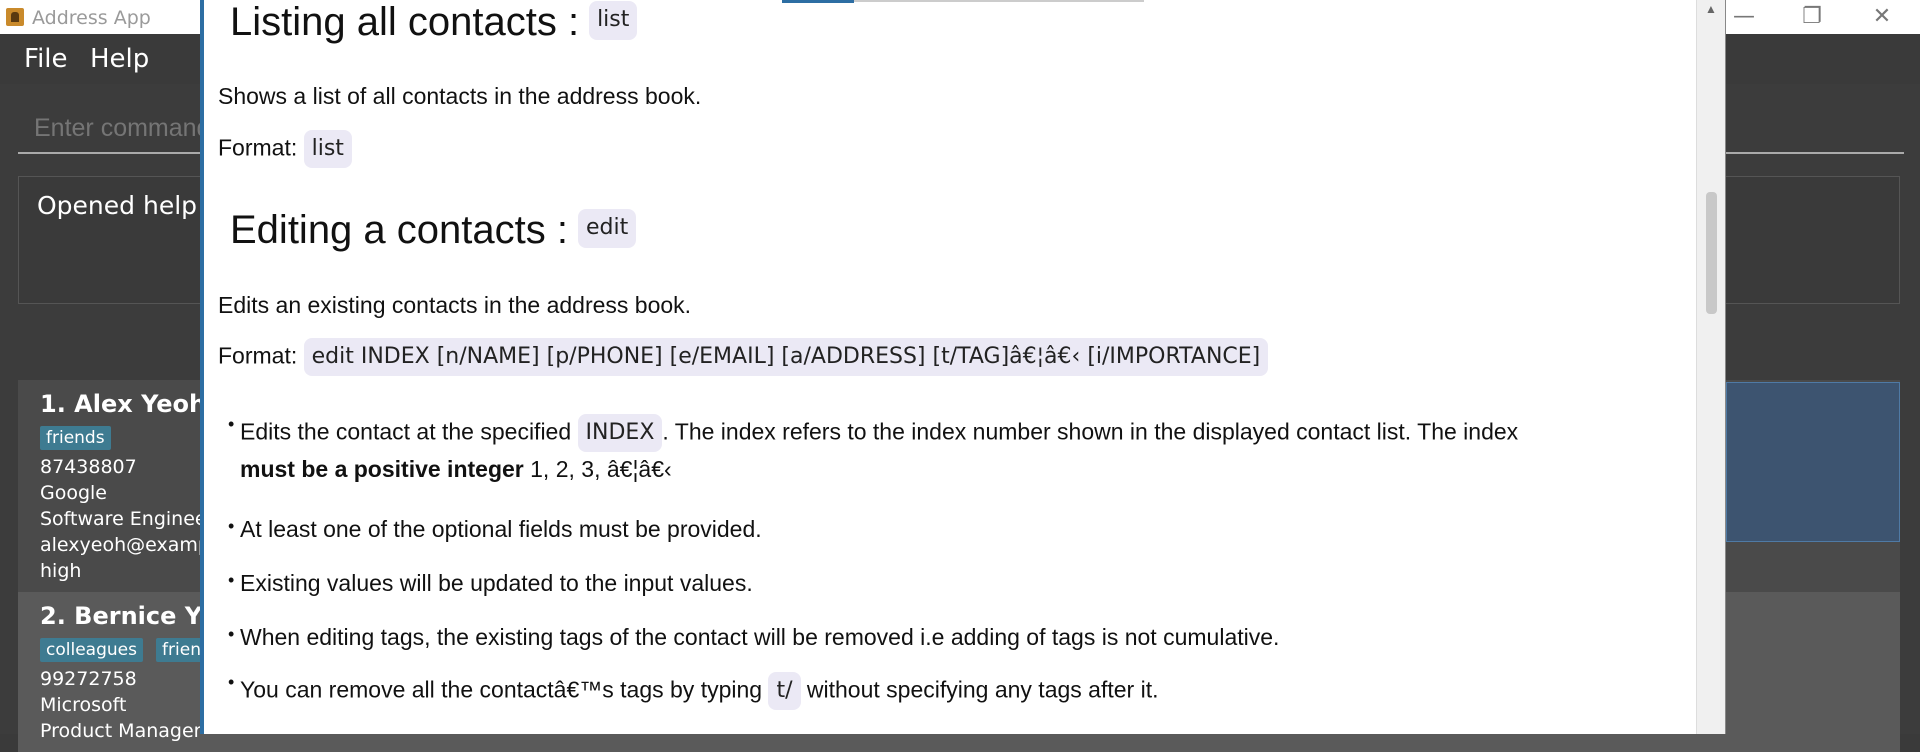  Describe the element at coordinates (1711, 253) in the screenshot. I see `scroll-thumb` at that location.